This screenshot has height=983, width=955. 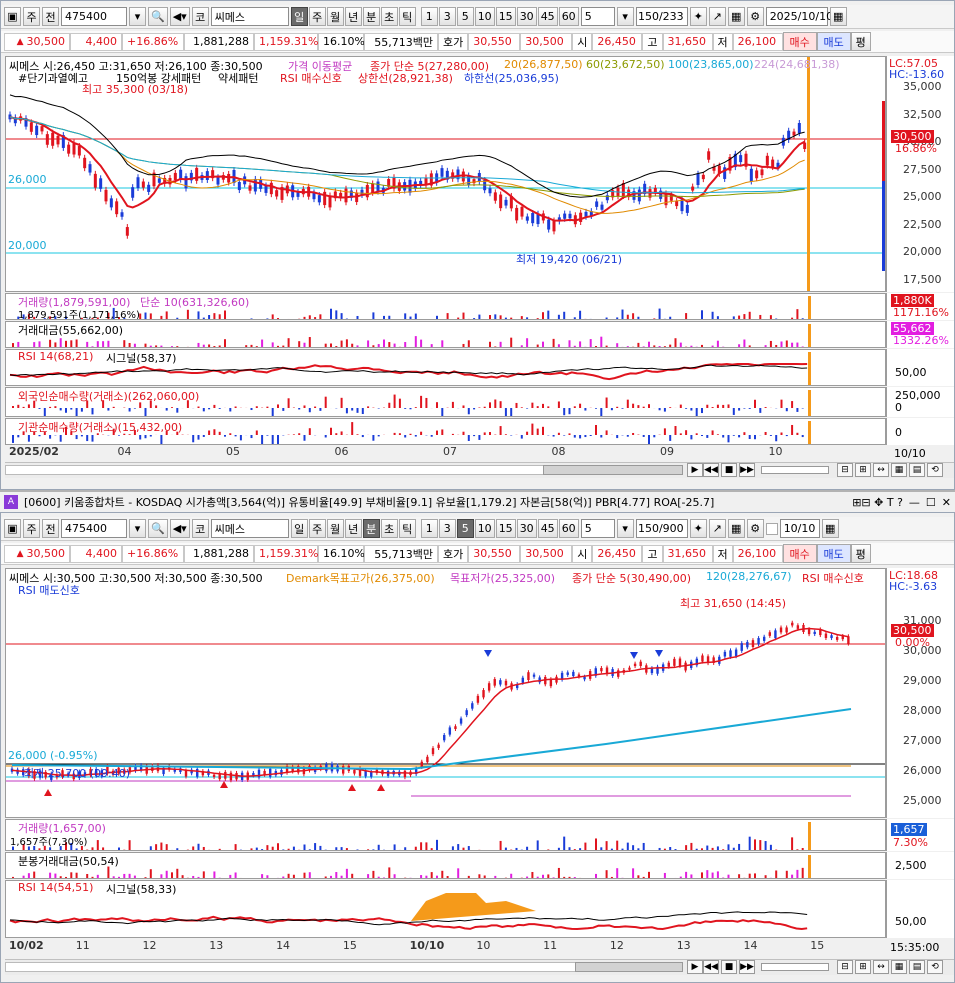 What do you see at coordinates (863, 470) in the screenshot?
I see `zoom-in-icon: ⊞` at bounding box center [863, 470].